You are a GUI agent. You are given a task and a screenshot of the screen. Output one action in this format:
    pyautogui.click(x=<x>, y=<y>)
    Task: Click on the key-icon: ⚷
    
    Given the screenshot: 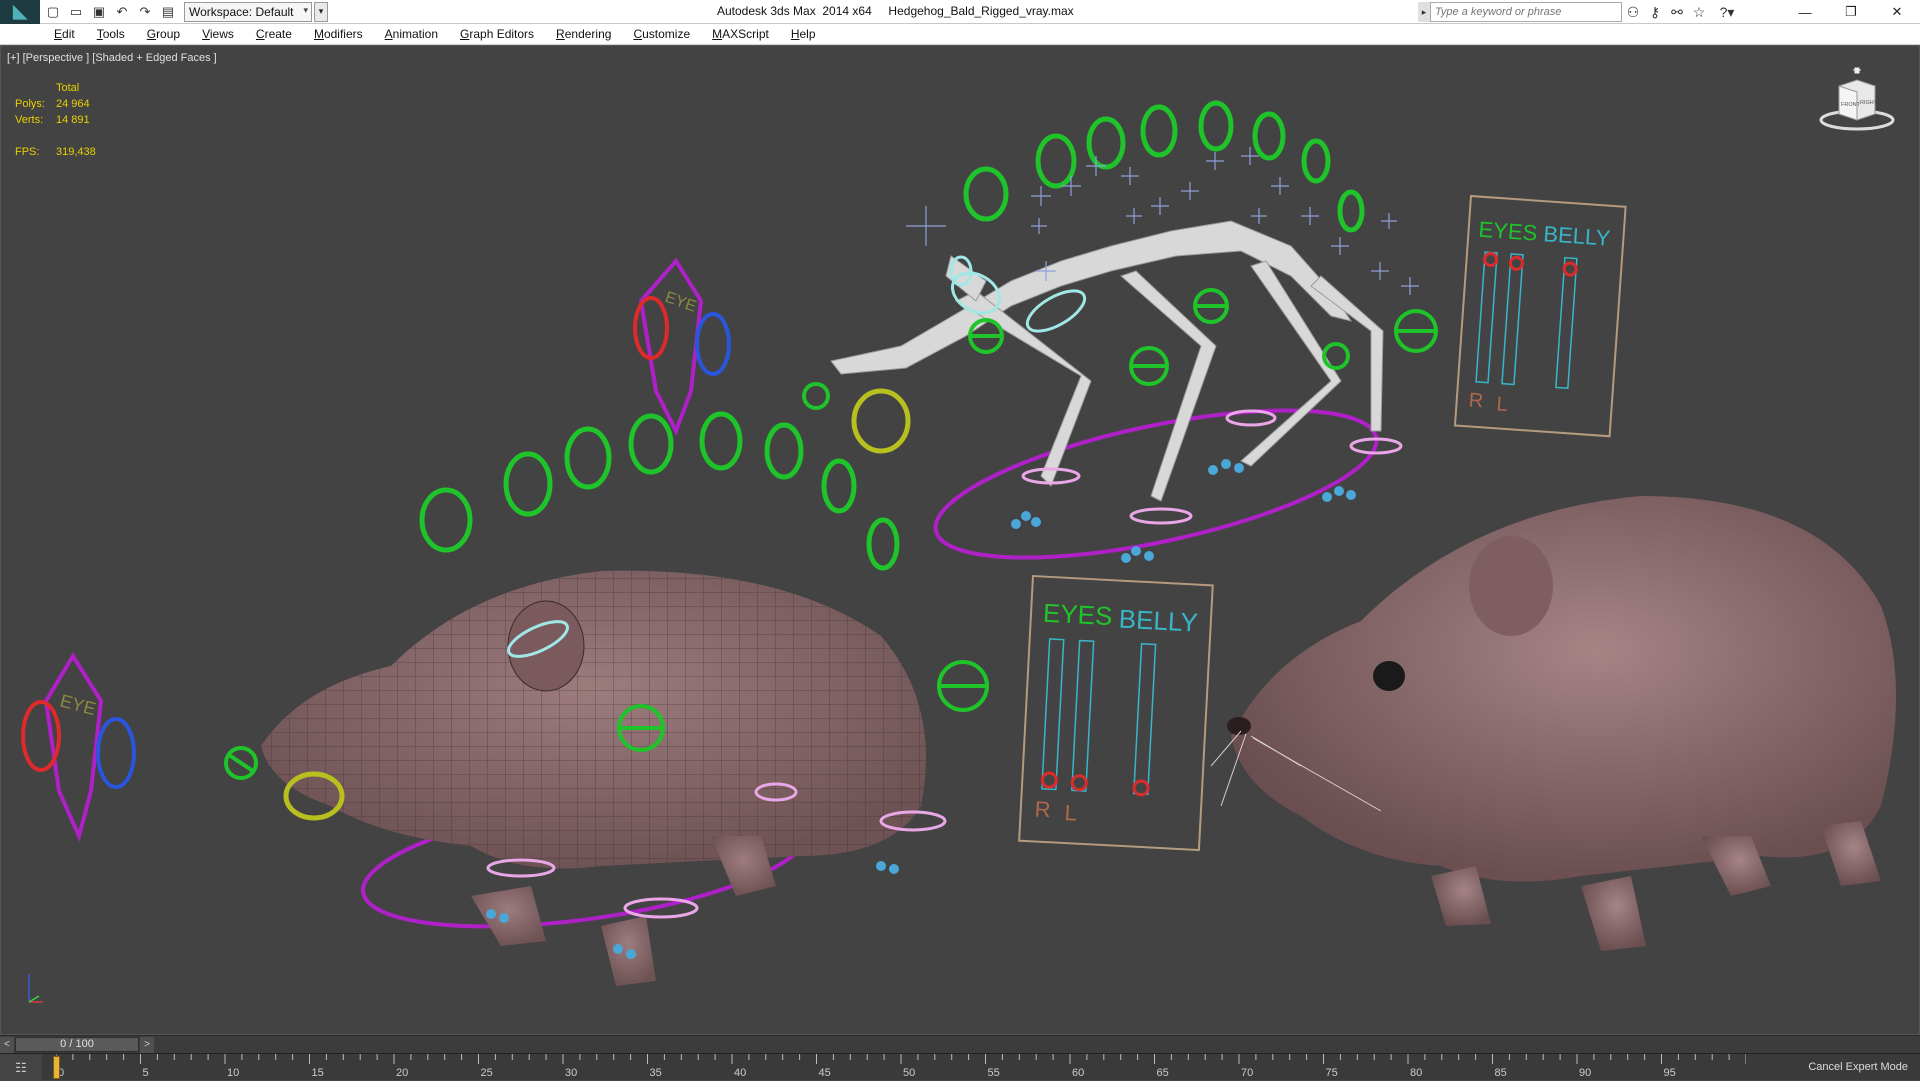 What is the action you would take?
    pyautogui.click(x=1655, y=12)
    